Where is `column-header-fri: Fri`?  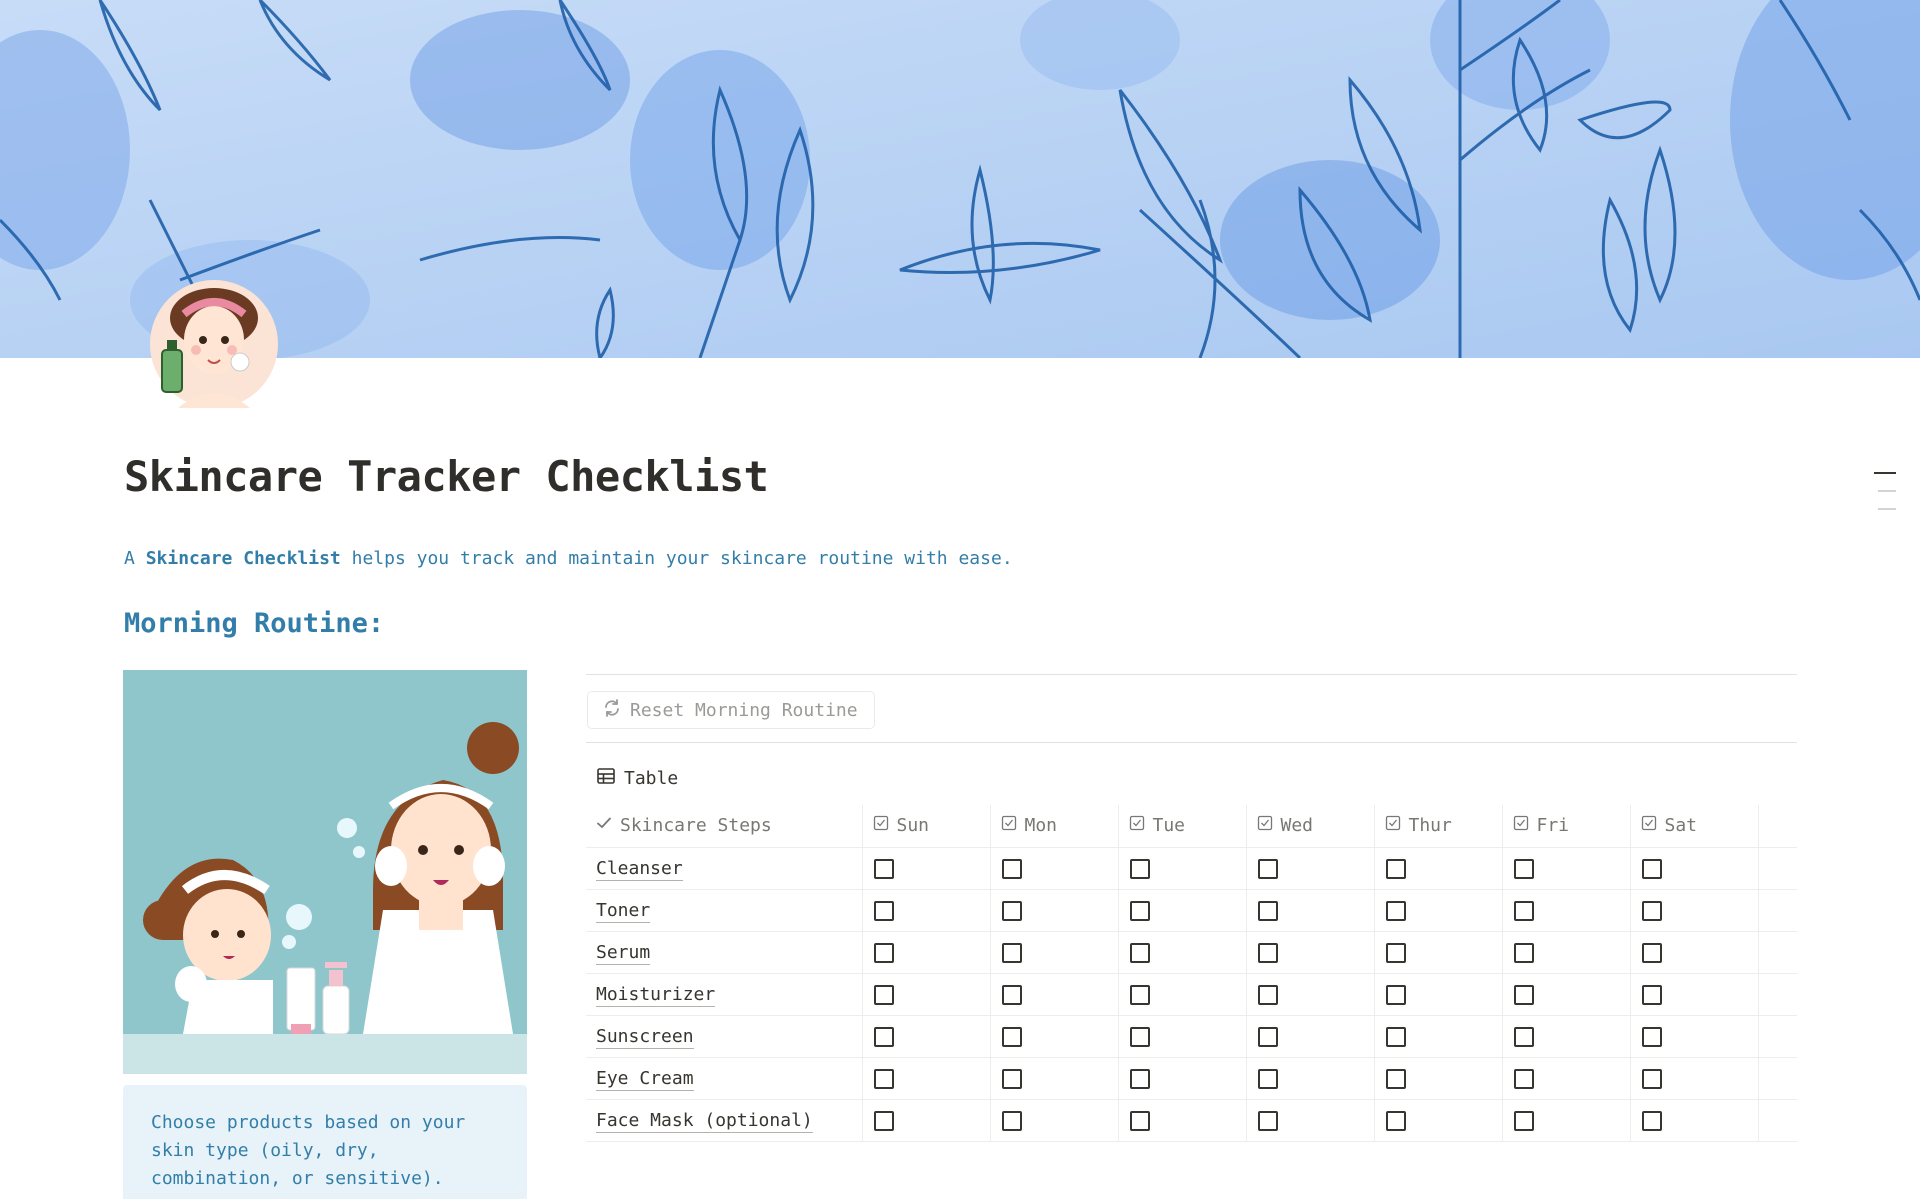
column-header-fri: Fri is located at coordinates (1565, 826).